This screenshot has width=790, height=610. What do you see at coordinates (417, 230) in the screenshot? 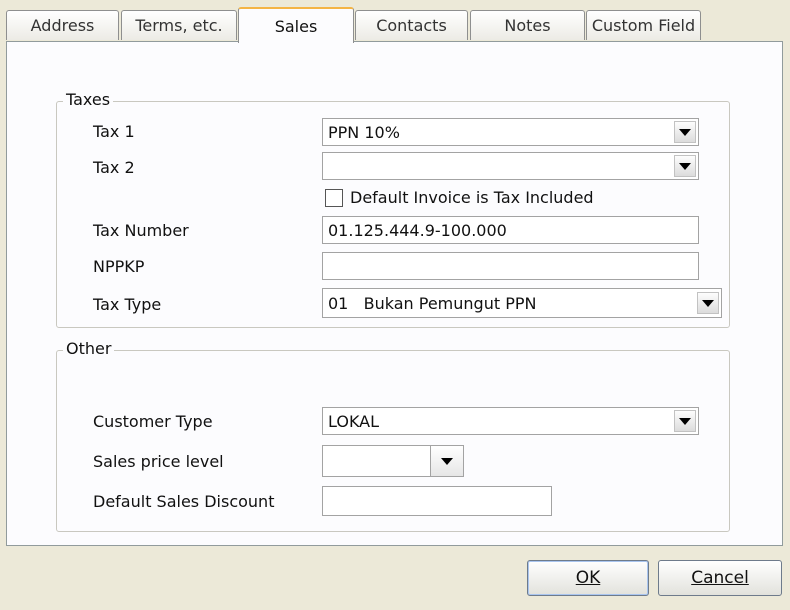
I see `tax-number-value: 01.125.444.9-100.000` at bounding box center [417, 230].